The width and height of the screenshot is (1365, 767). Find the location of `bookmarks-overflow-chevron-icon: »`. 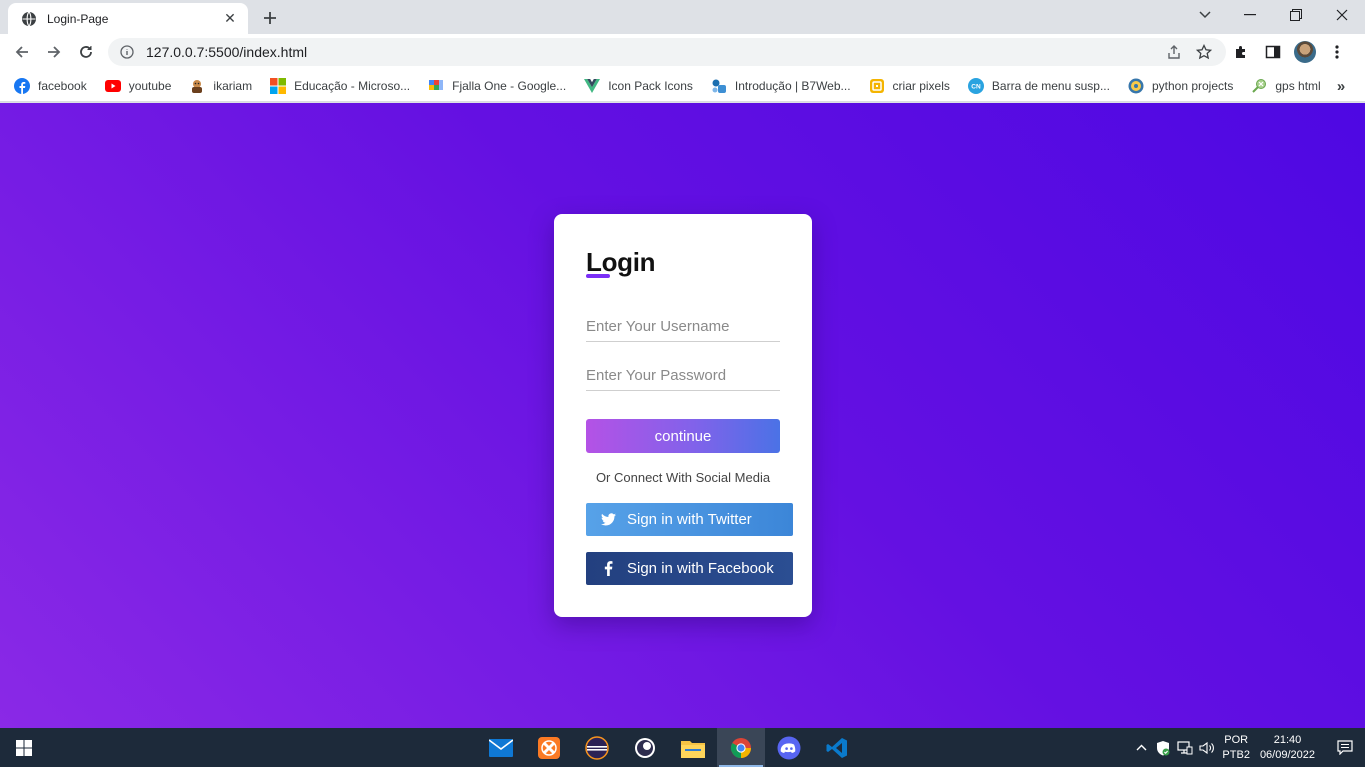

bookmarks-overflow-chevron-icon: » is located at coordinates (1341, 86).